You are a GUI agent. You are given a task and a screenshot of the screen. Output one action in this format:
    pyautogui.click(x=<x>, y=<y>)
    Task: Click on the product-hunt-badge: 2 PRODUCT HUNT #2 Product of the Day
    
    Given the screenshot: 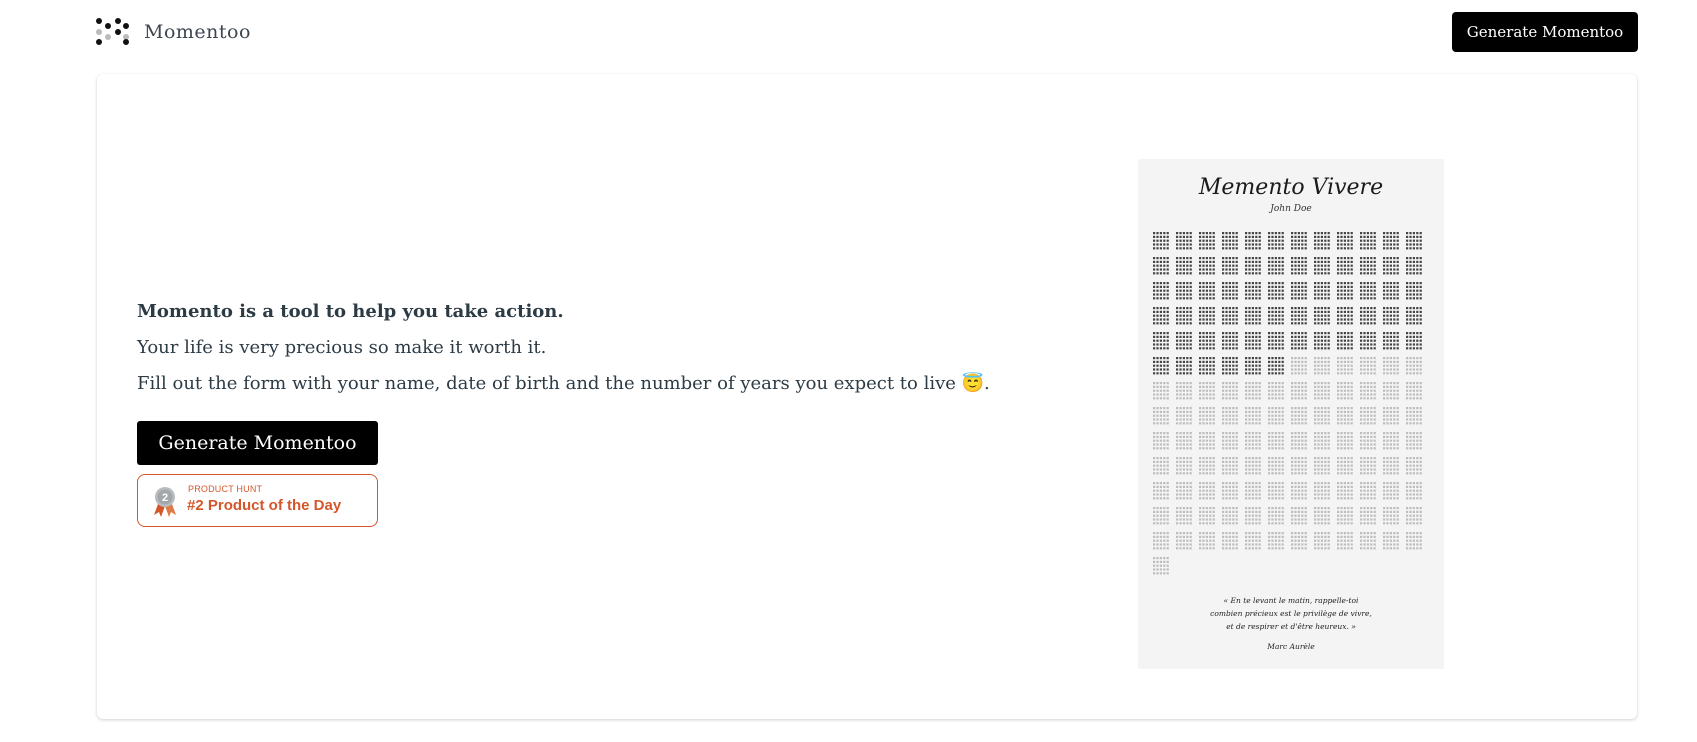 What is the action you would take?
    pyautogui.click(x=257, y=500)
    